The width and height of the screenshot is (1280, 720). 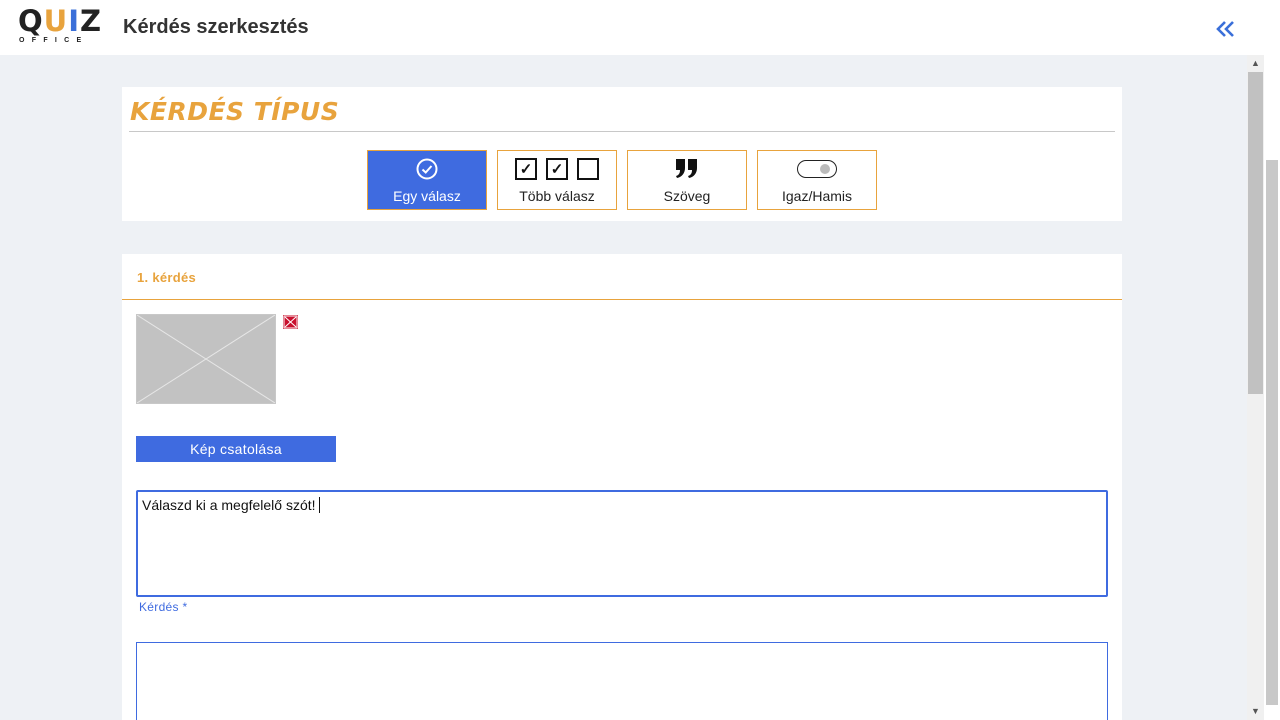 I want to click on image-placeholder-icon, so click(x=206, y=359).